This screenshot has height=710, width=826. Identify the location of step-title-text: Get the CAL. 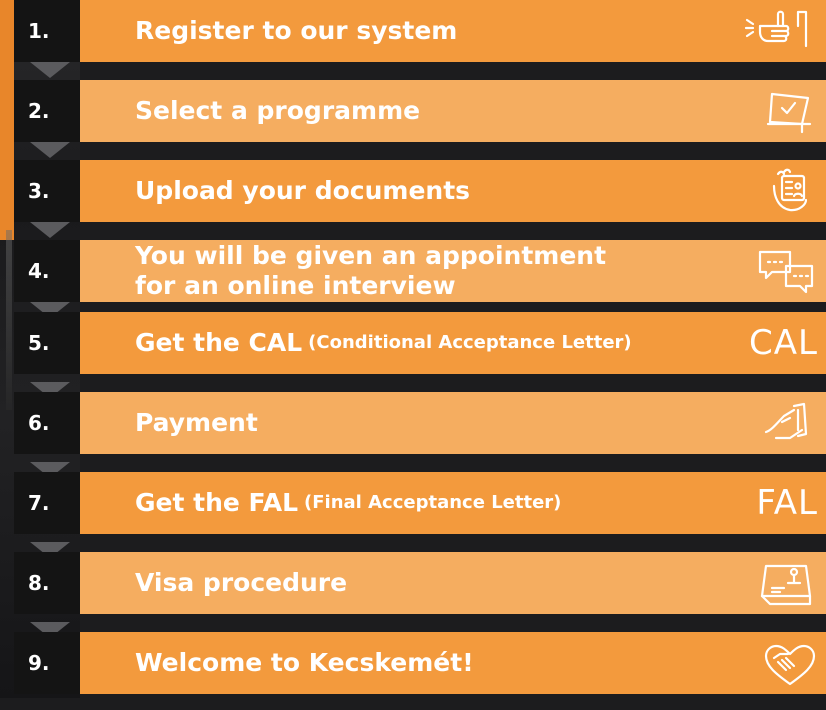
(219, 342).